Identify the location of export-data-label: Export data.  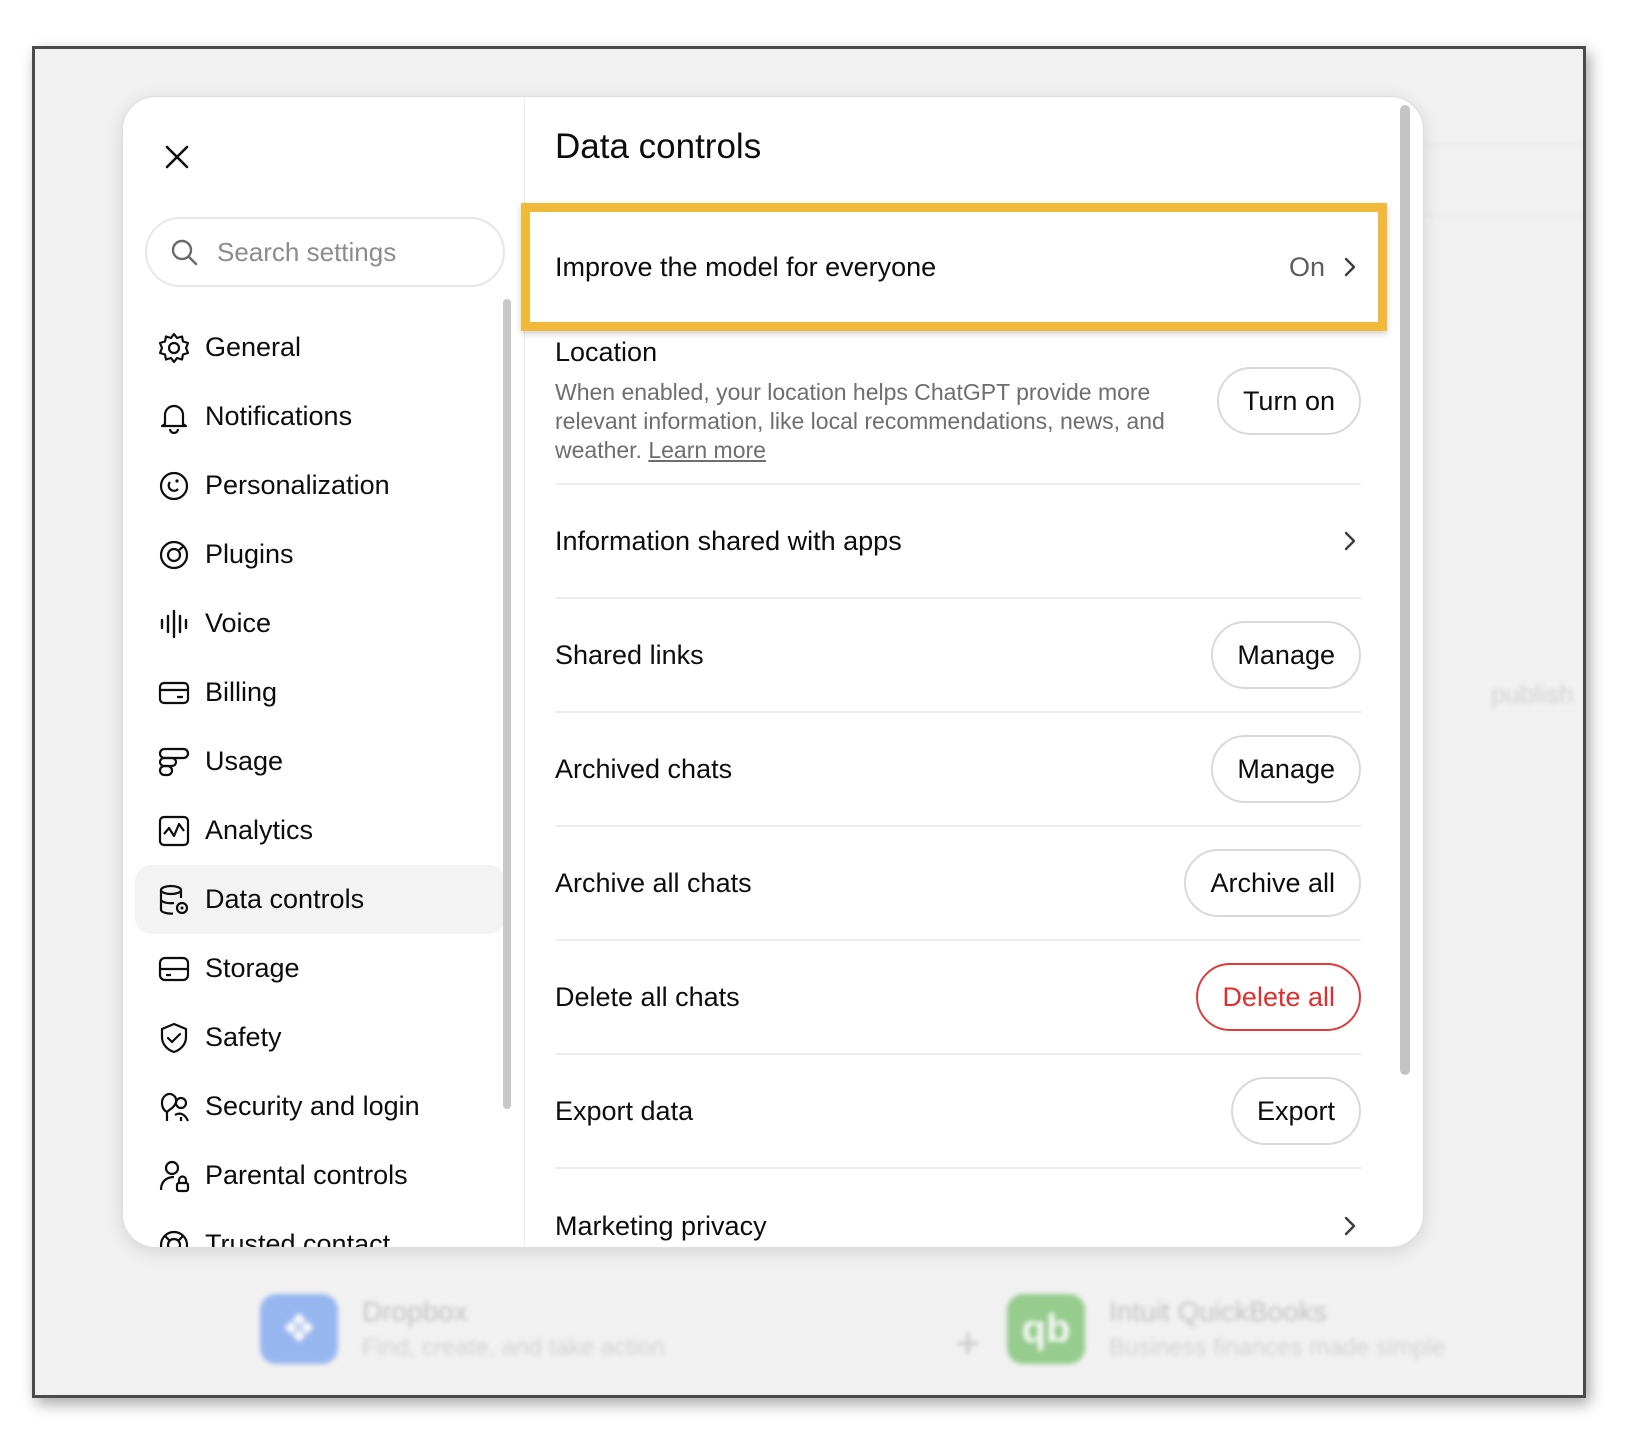
(624, 1110).